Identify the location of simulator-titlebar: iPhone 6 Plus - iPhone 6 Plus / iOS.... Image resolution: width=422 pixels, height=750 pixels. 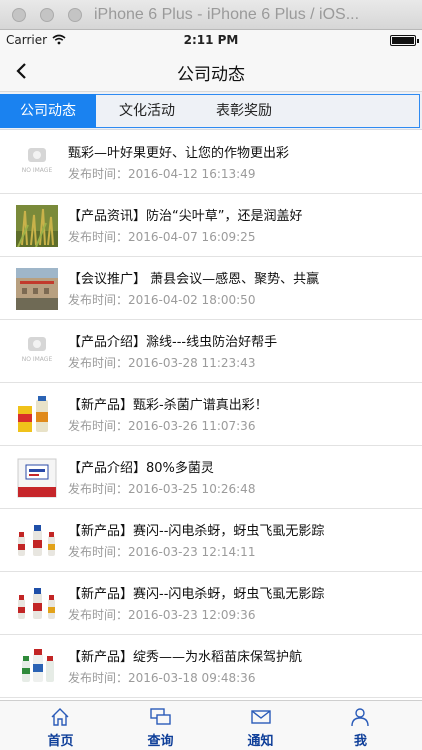
(211, 15).